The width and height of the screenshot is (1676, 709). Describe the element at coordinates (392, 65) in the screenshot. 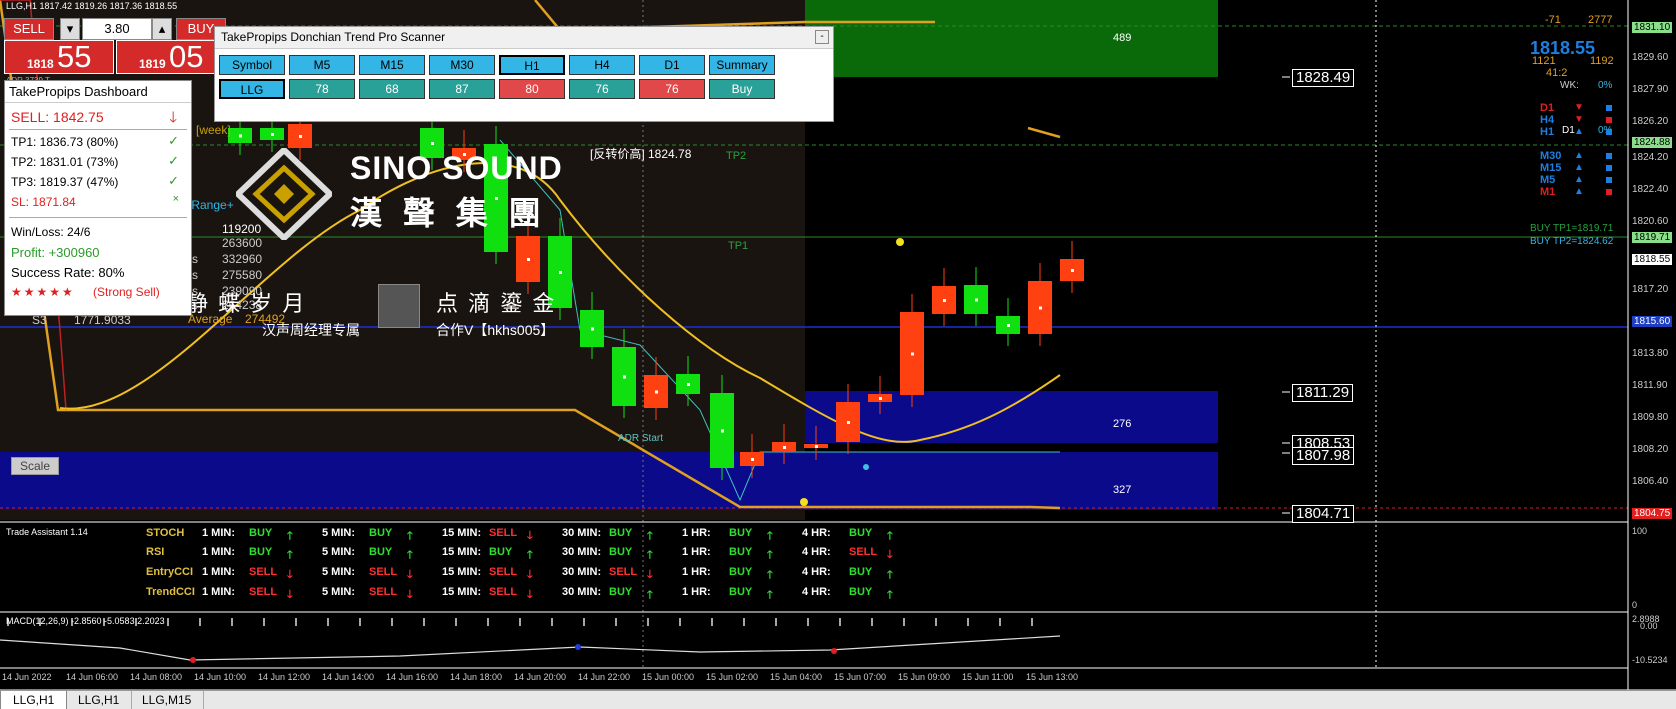

I see `scanner-header-m15: M15` at that location.